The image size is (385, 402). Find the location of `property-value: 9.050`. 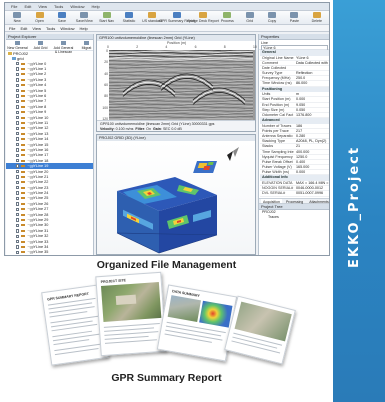

property-value: 9.050 is located at coordinates (312, 105).